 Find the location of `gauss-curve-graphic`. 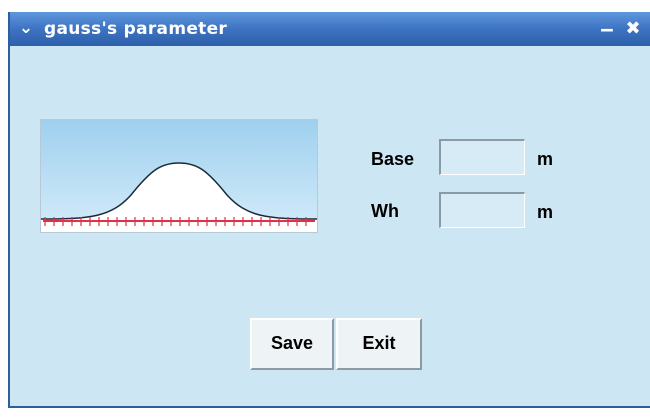

gauss-curve-graphic is located at coordinates (179, 176).